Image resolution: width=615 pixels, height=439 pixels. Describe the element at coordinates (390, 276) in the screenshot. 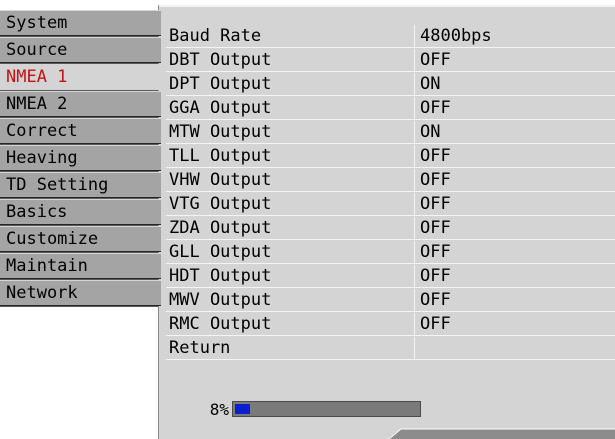

I see `setting-row-hdt-output: HDT Output OFF` at that location.